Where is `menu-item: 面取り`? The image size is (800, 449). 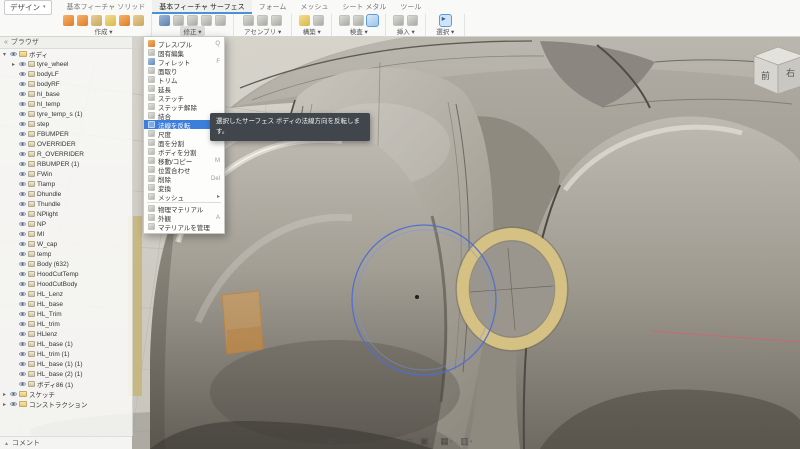
menu-item: 面取り is located at coordinates (184, 71).